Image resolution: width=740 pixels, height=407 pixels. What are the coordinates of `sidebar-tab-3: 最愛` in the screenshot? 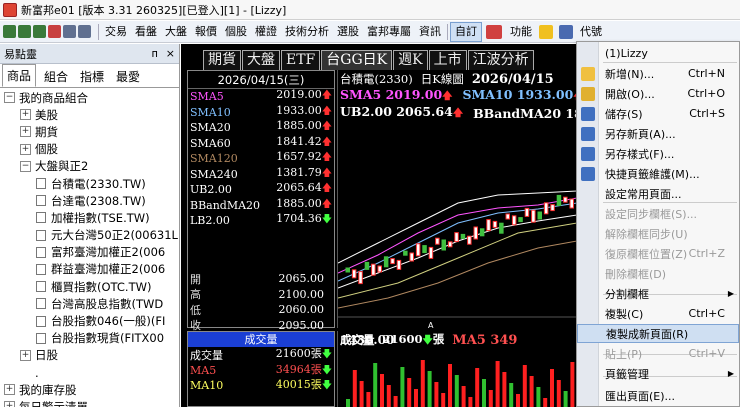 It's located at (128, 76).